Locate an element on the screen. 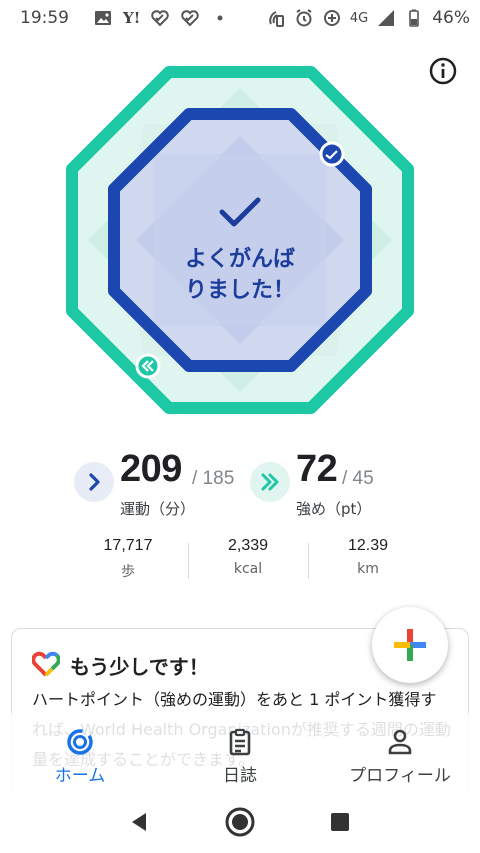 The height and width of the screenshot is (853, 480). heart-points-label: 強め（pt） is located at coordinates (334, 509).